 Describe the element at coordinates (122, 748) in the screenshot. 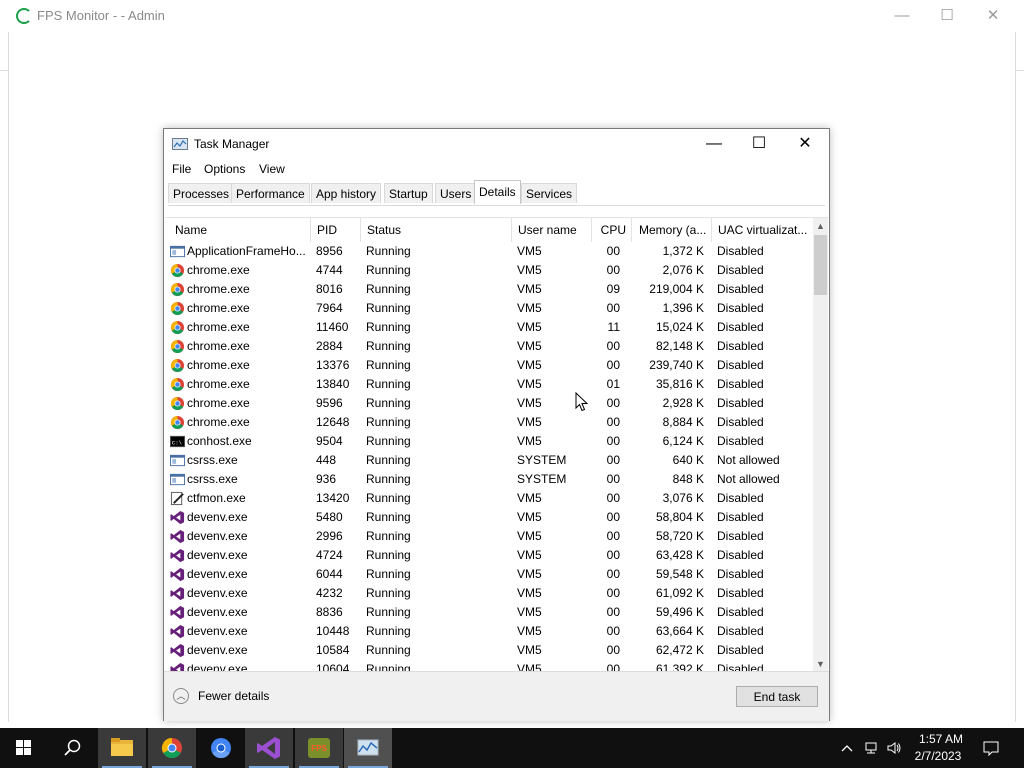

I see `taskbar-file-explorer` at that location.